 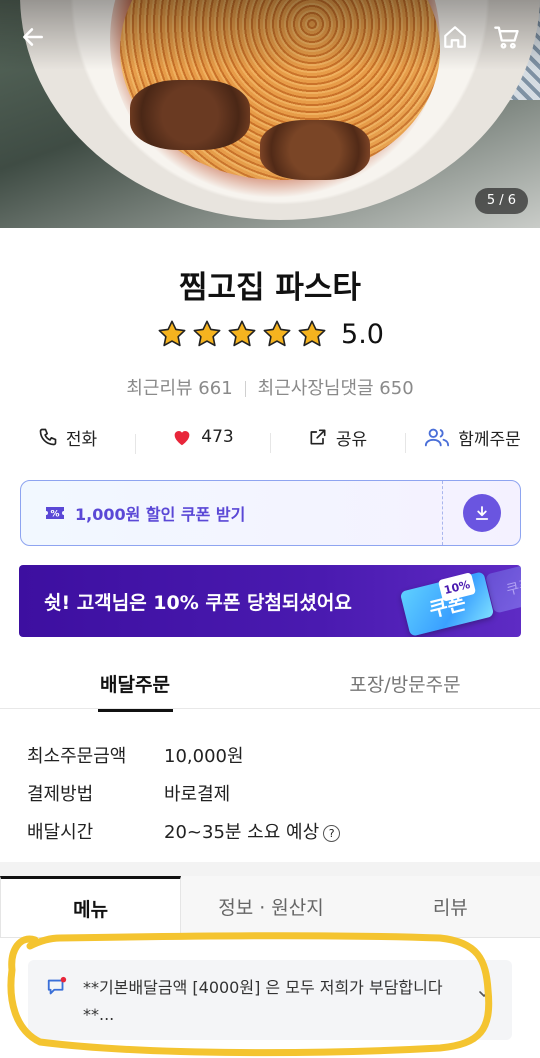 I want to click on coupon-icon: %, so click(x=55, y=513).